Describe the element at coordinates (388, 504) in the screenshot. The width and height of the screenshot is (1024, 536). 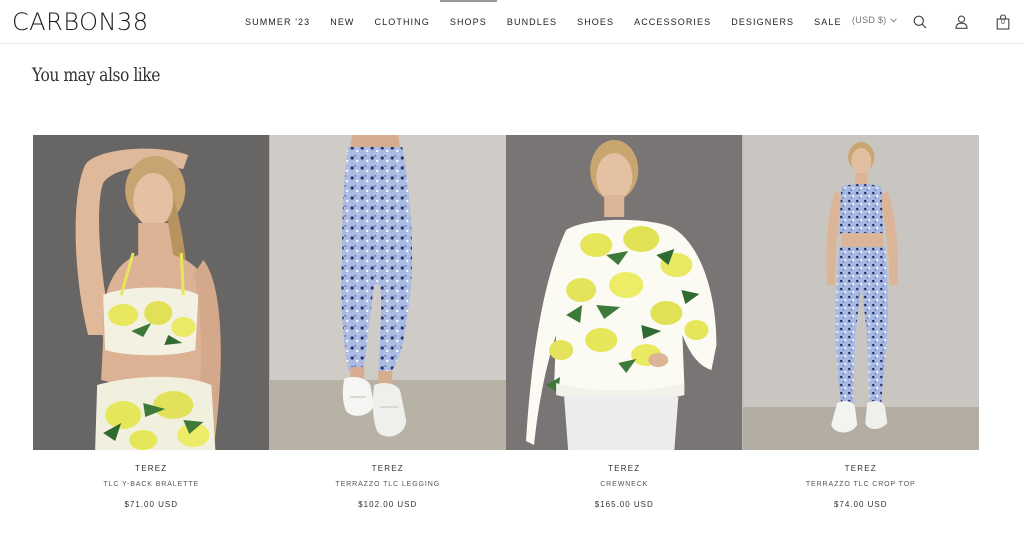
I see `product-price: $102.00 USD` at that location.